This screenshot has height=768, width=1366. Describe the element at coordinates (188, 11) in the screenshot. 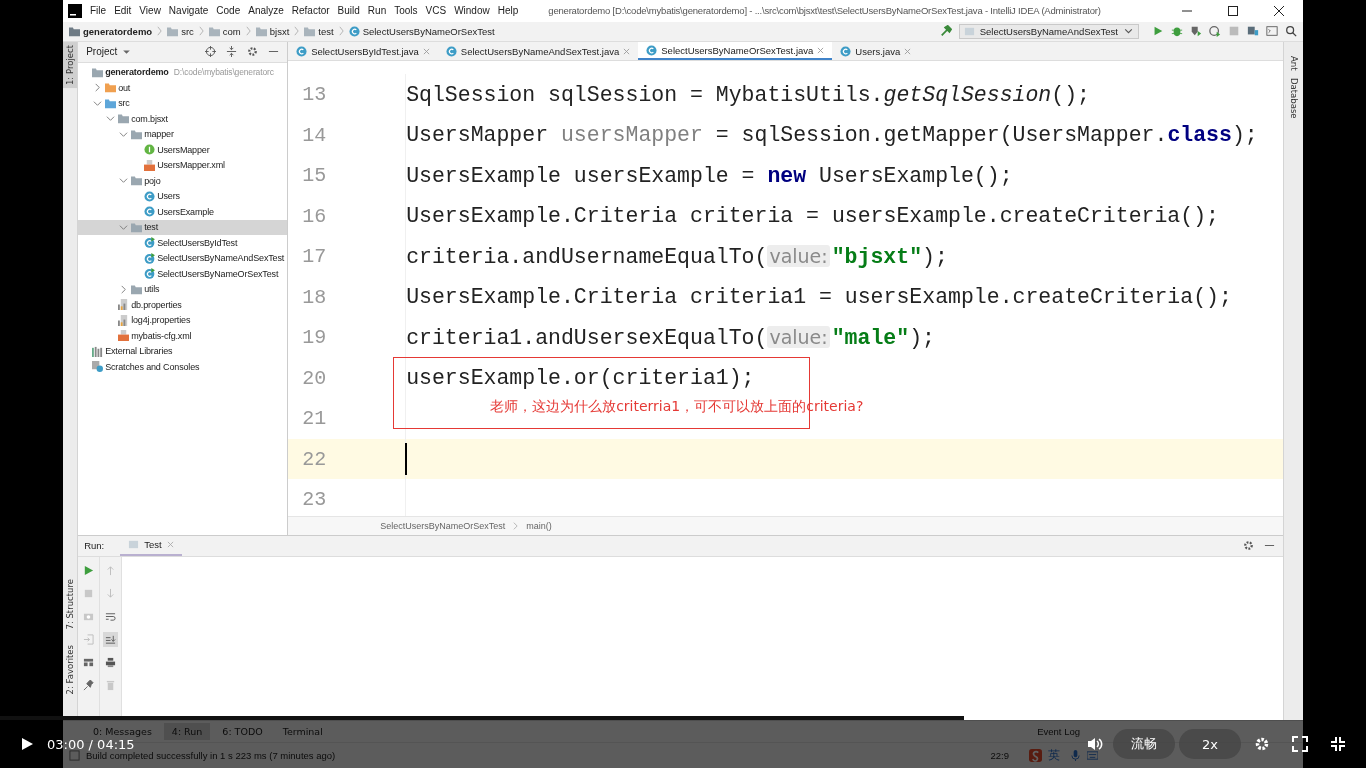

I see `menu-item: Navigate` at that location.